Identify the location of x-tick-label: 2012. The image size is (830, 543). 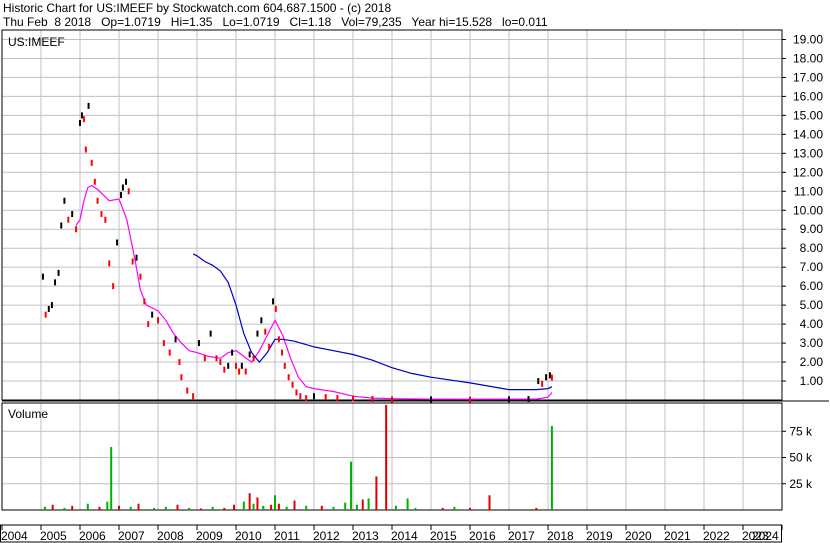
(326, 536).